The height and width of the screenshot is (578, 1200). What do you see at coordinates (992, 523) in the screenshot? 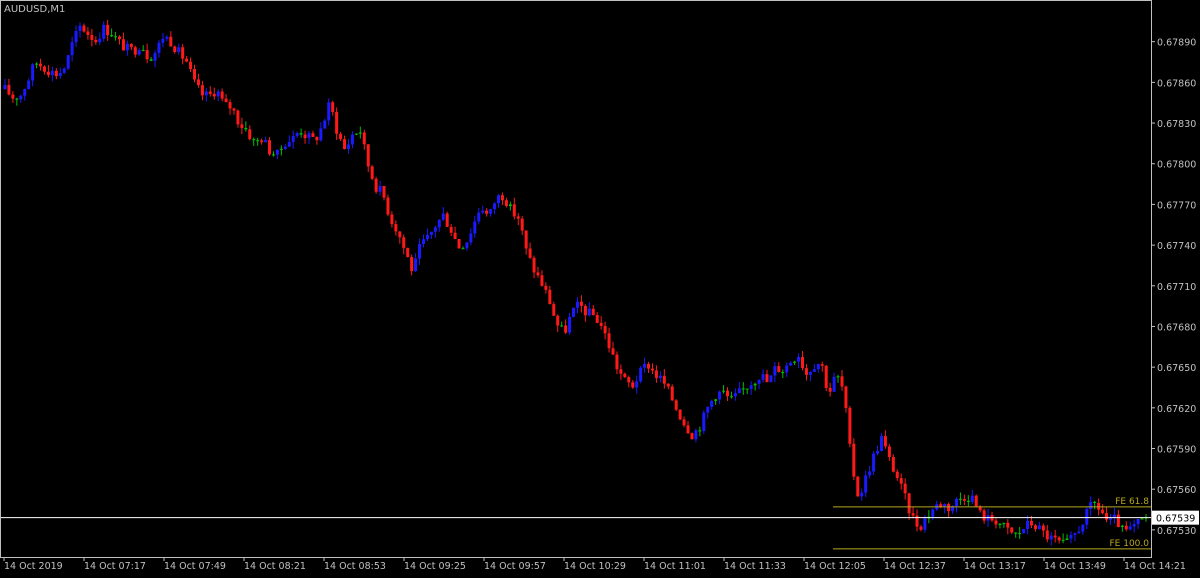
I see `fibo-expansion: FE 61.8 FE 100.0` at bounding box center [992, 523].